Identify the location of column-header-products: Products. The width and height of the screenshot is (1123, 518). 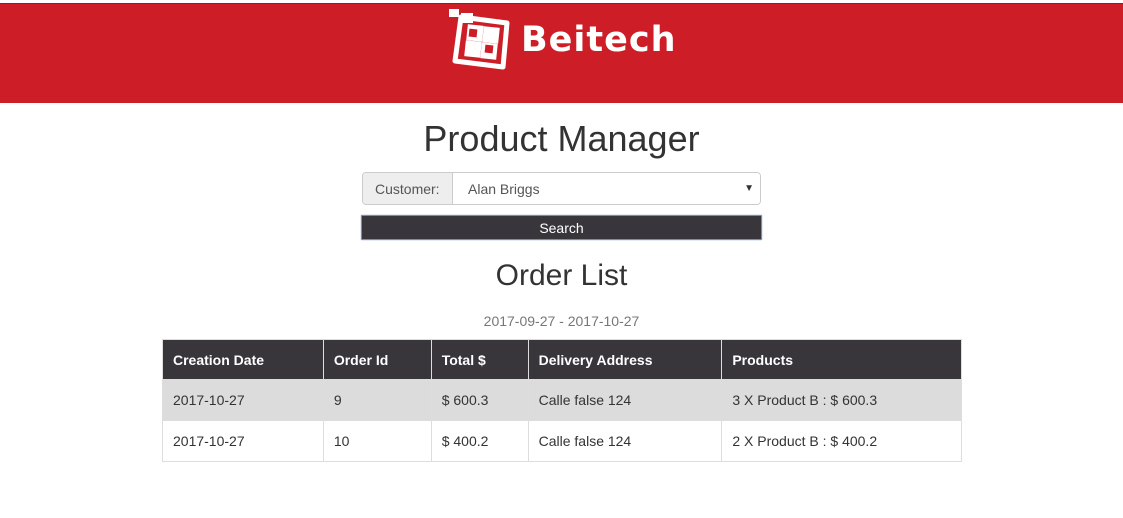
(841, 359).